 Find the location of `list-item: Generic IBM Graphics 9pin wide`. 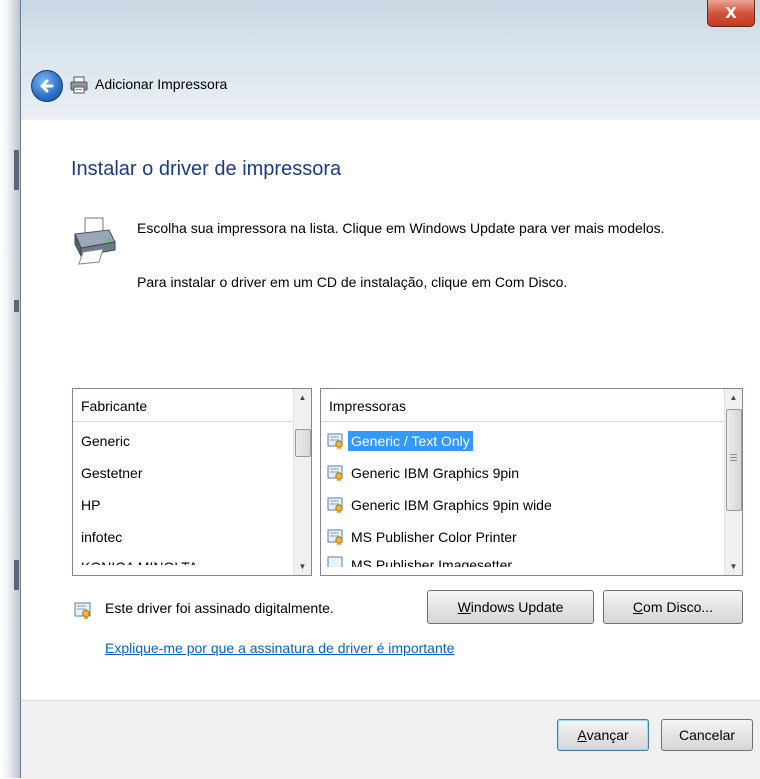

list-item: Generic IBM Graphics 9pin wide is located at coordinates (523, 505).